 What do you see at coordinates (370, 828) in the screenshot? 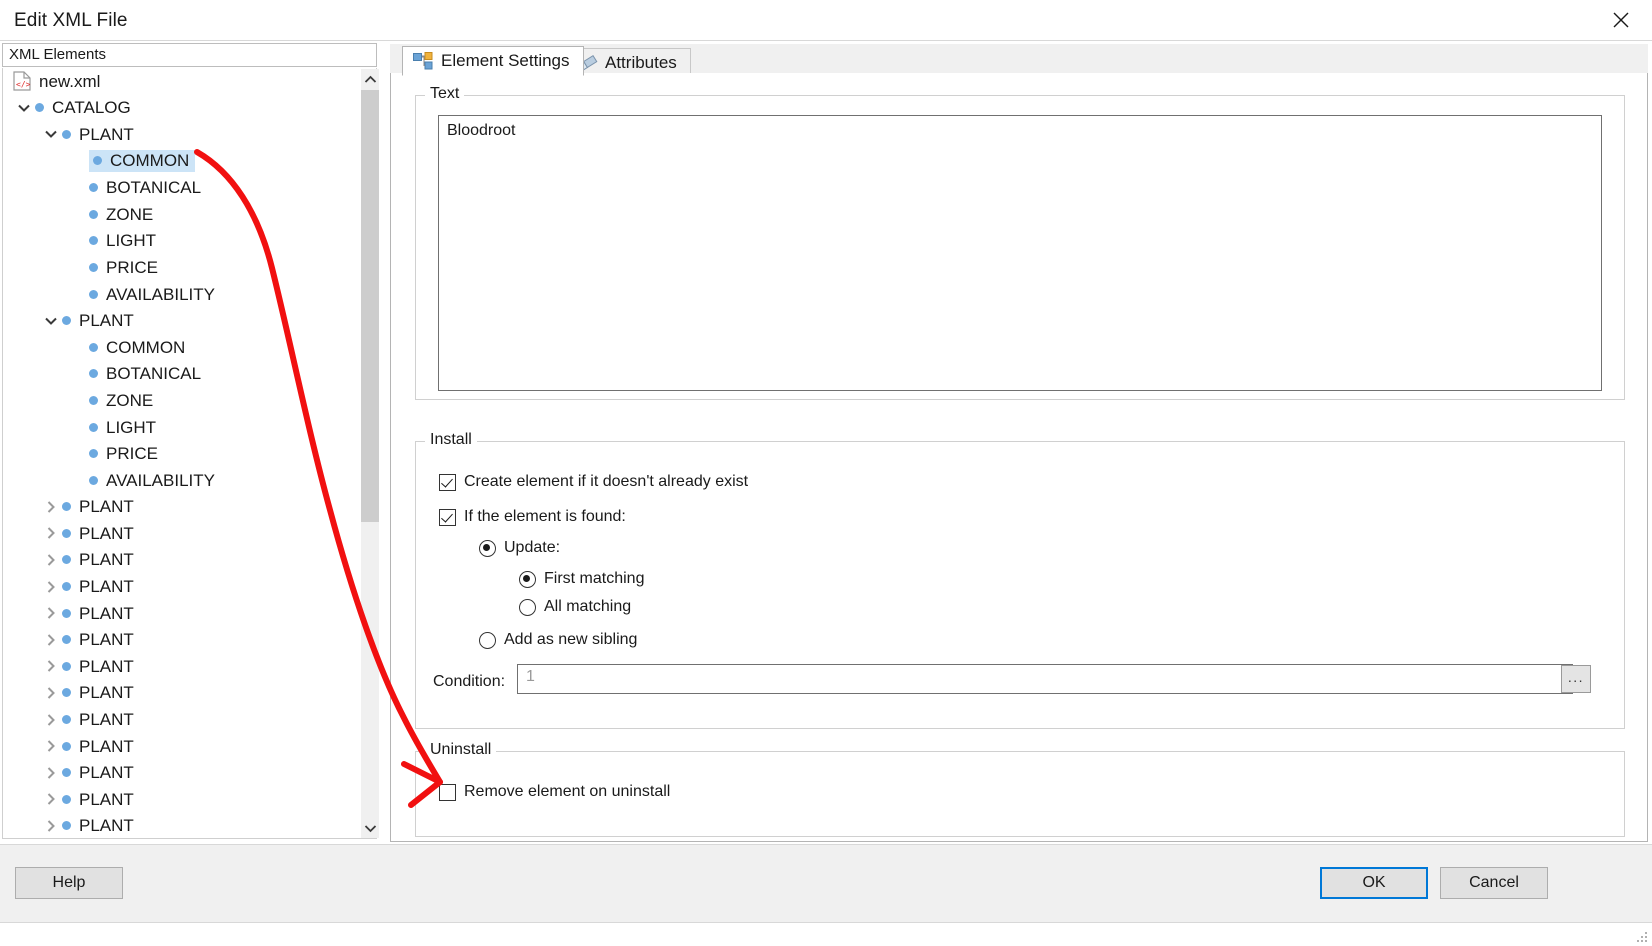
I see `scroll-down-button` at bounding box center [370, 828].